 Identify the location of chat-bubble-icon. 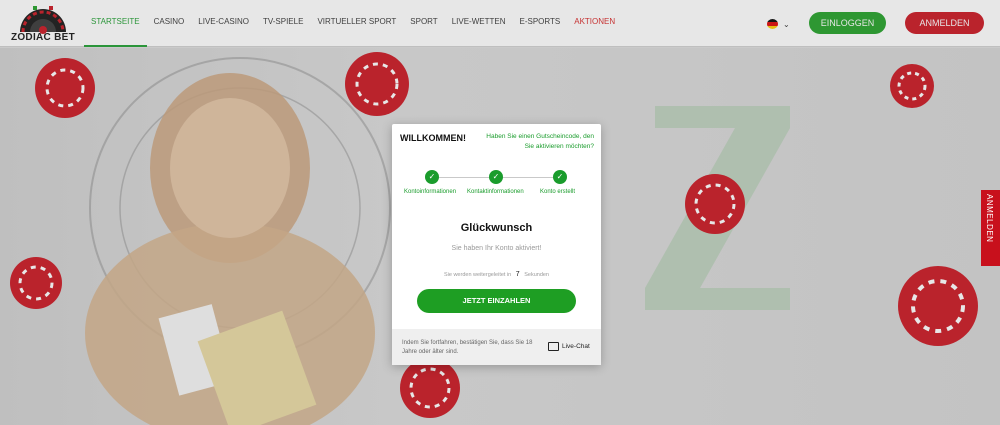
(553, 346).